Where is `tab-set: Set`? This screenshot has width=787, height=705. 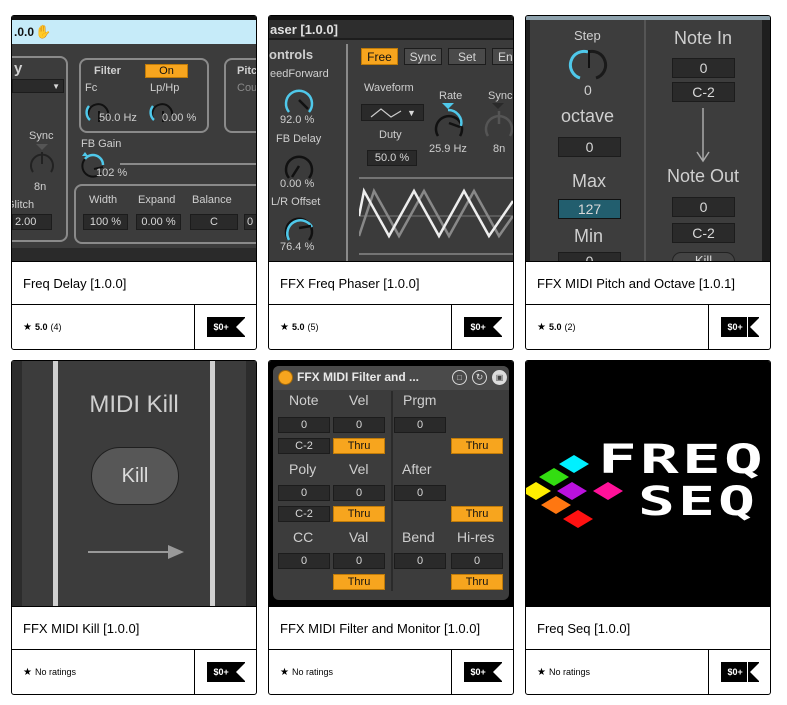 tab-set: Set is located at coordinates (467, 56).